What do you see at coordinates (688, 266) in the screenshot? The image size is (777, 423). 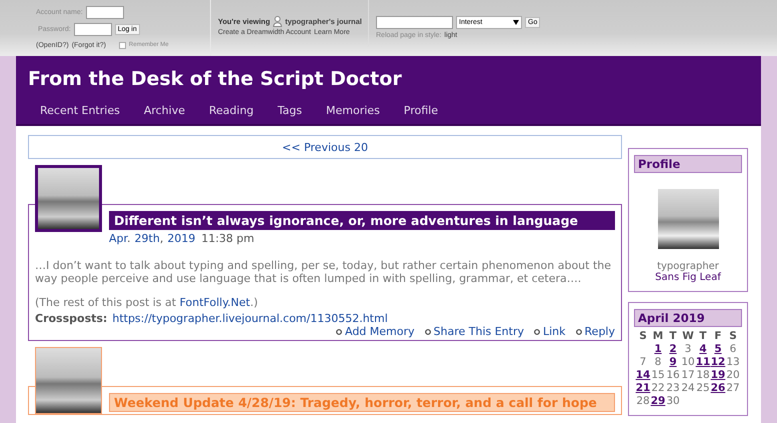 I see `username: typographer` at bounding box center [688, 266].